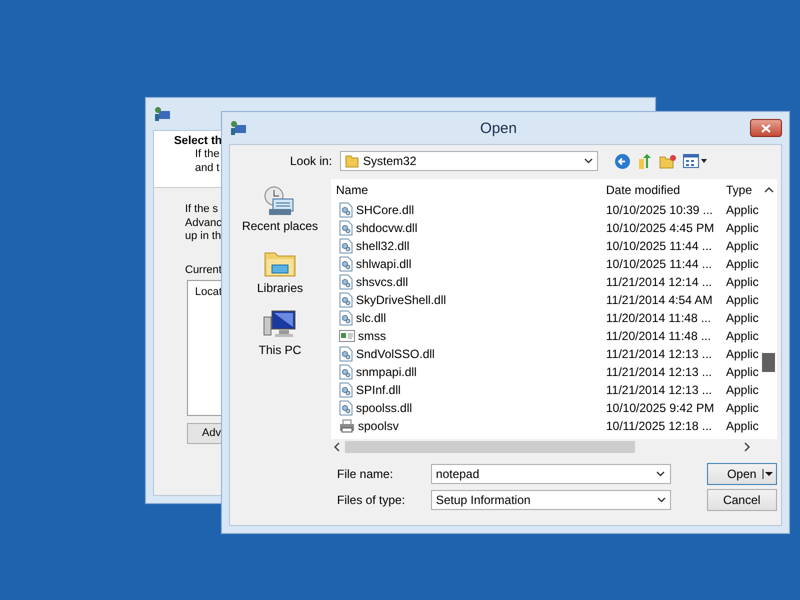 The width and height of the screenshot is (800, 600). I want to click on file-name: slc.dll, so click(466, 318).